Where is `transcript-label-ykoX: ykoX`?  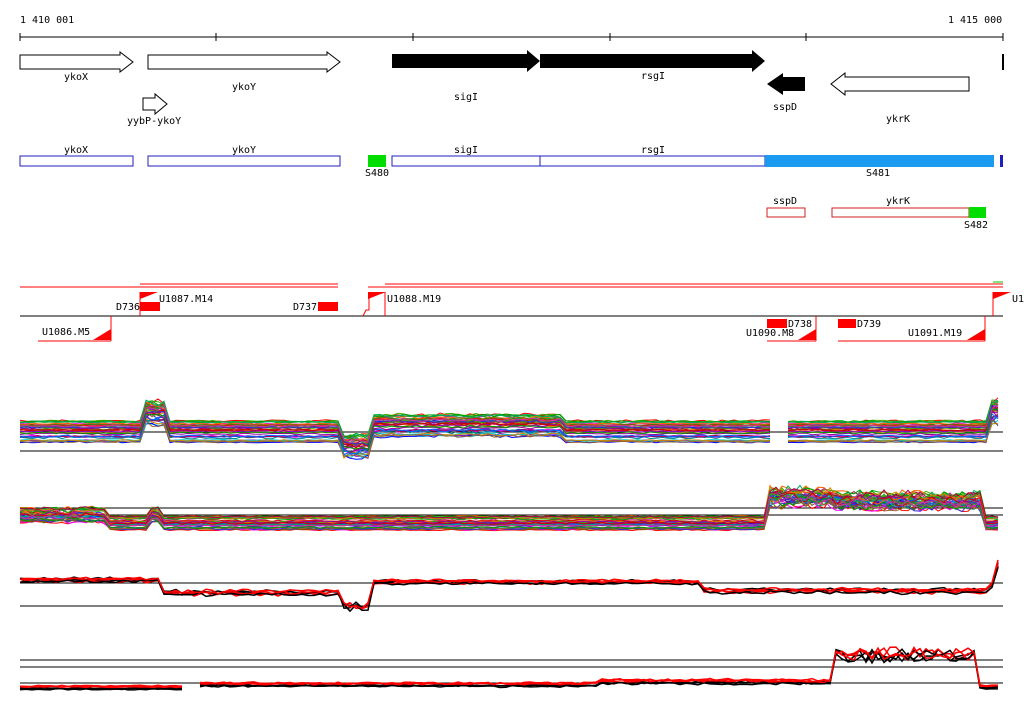
transcript-label-ykoX: ykoX is located at coordinates (76, 150).